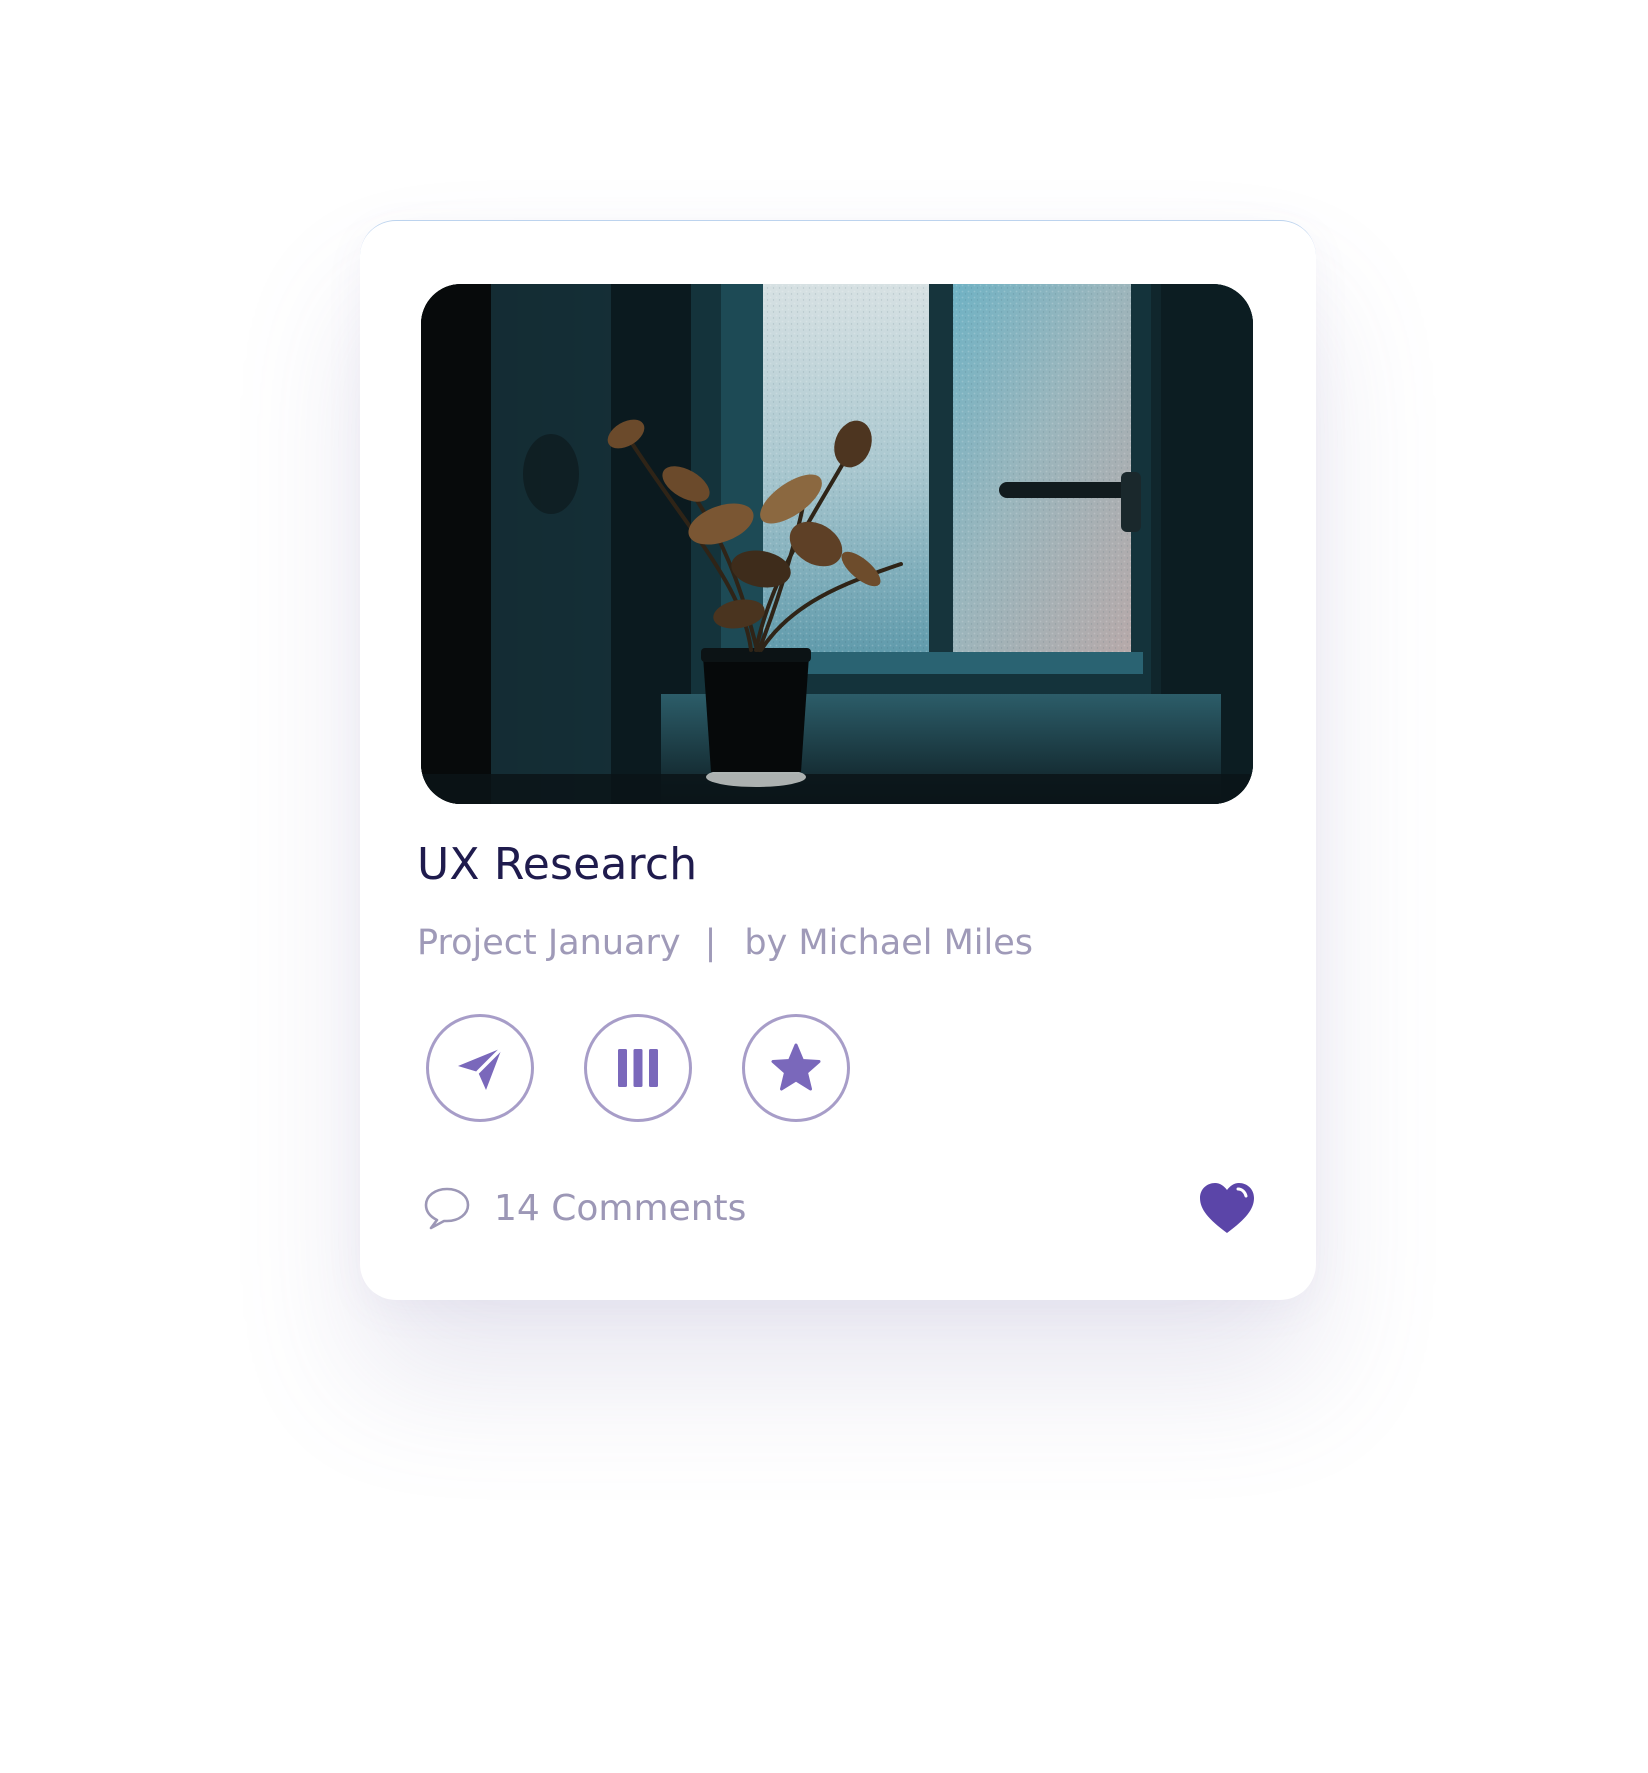 The width and height of the screenshot is (1648, 1773). I want to click on columns-button, so click(638, 1068).